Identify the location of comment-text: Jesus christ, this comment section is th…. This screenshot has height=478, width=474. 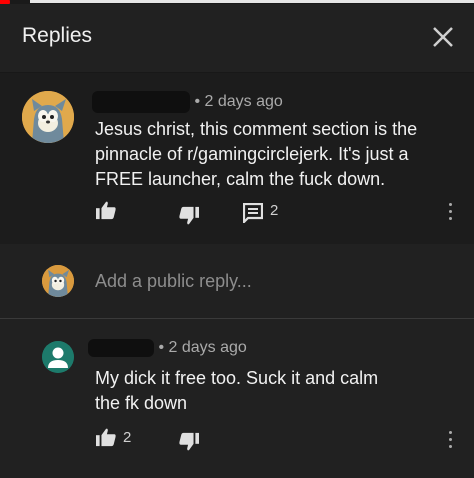
(256, 154).